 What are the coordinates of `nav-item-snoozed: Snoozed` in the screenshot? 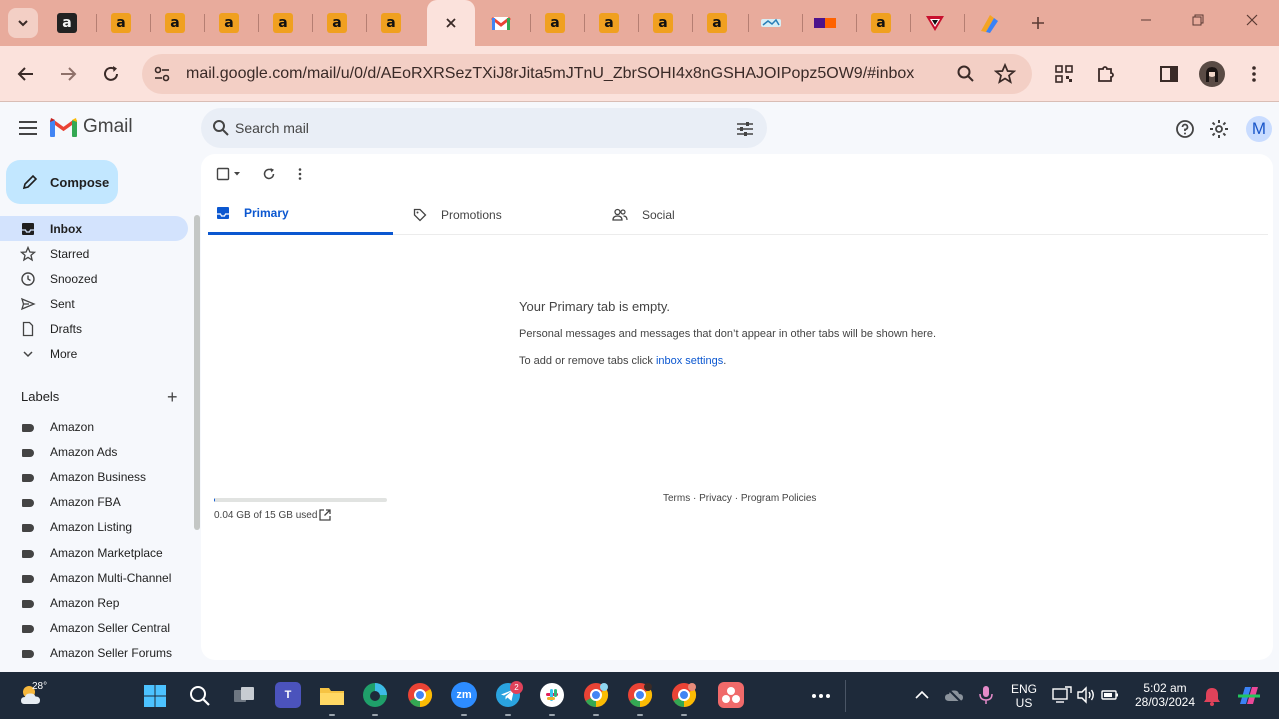 It's located at (94, 278).